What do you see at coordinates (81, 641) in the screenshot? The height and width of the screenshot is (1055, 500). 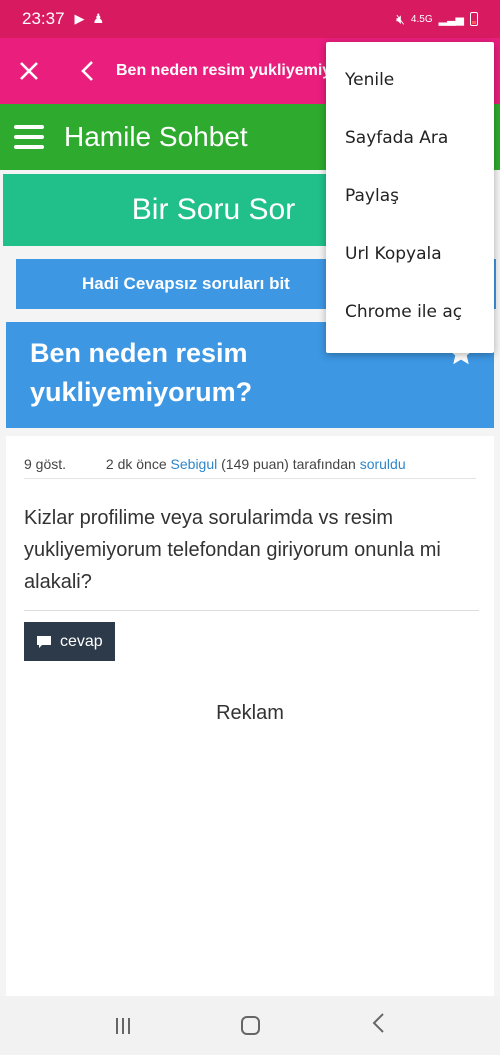 I see `answer-label: cevap` at bounding box center [81, 641].